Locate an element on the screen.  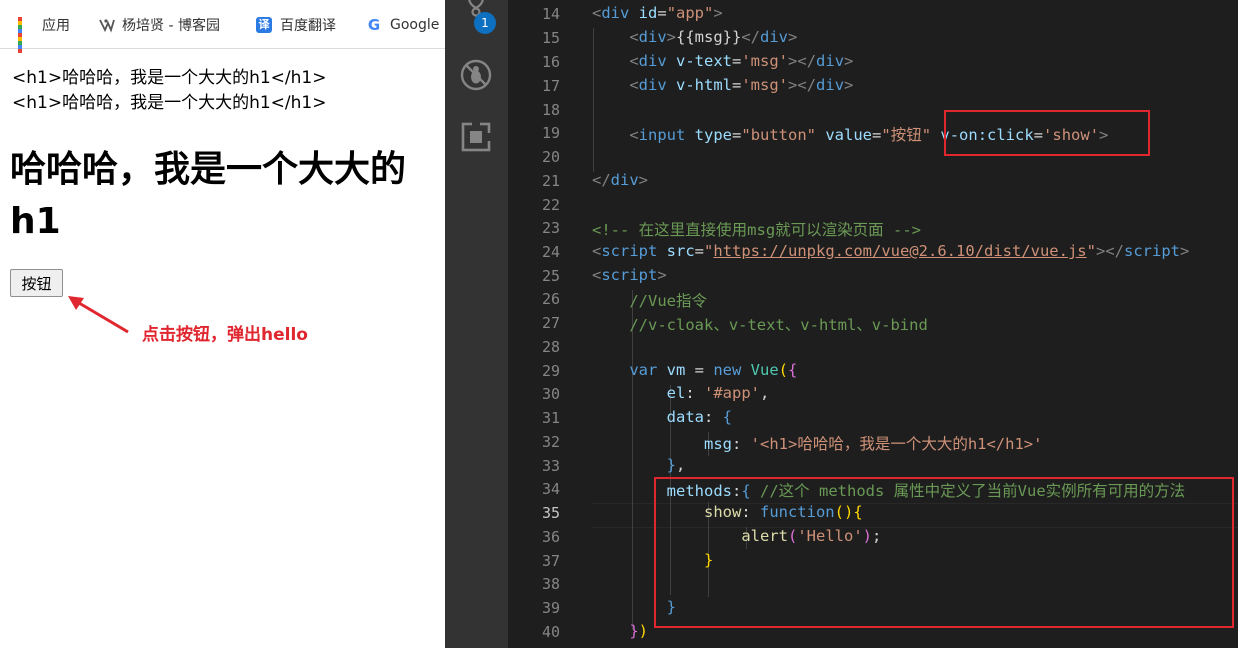
code-line-31: data: { is located at coordinates (699, 417).